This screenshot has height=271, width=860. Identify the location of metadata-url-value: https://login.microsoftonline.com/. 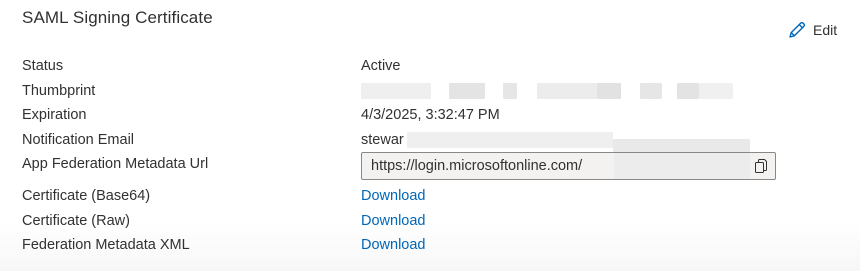
(477, 166).